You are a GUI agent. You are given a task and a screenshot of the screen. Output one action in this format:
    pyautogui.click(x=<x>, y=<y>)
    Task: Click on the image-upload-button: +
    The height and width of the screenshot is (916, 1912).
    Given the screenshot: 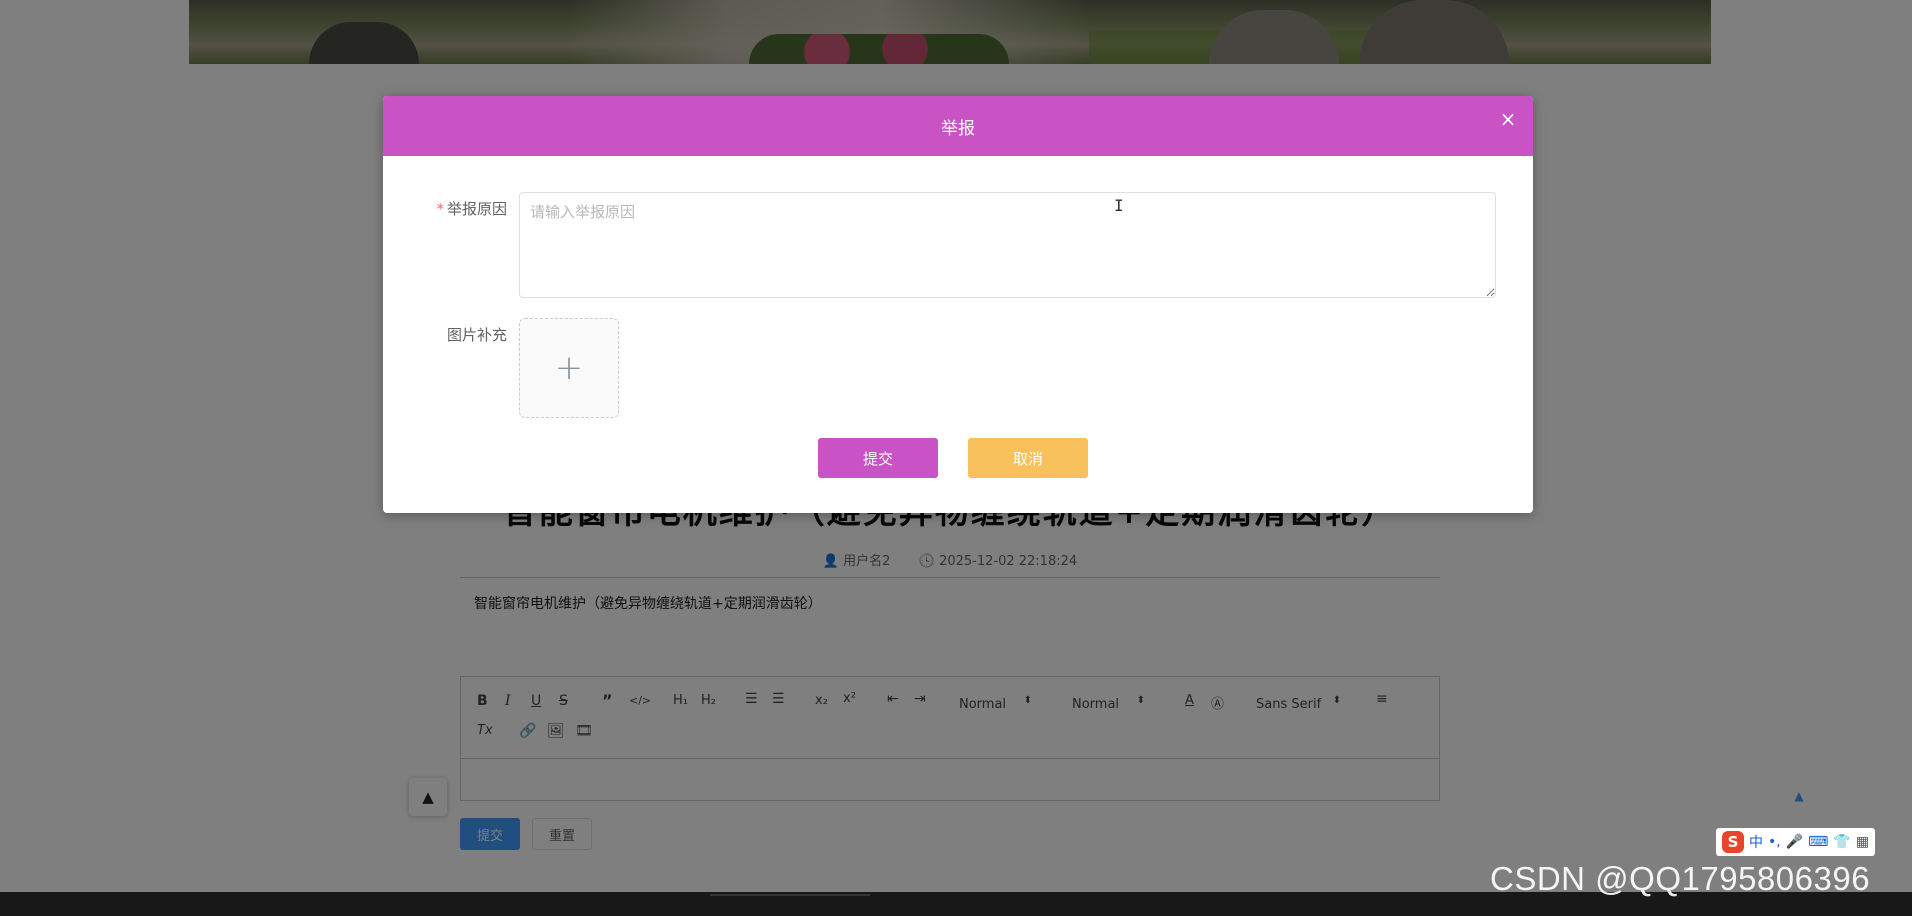 What is the action you would take?
    pyautogui.click(x=569, y=368)
    